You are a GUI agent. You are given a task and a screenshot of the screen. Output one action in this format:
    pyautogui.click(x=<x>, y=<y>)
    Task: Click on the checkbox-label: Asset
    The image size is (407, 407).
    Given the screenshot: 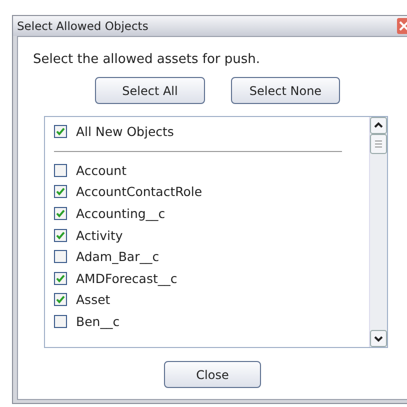 What is the action you would take?
    pyautogui.click(x=93, y=300)
    